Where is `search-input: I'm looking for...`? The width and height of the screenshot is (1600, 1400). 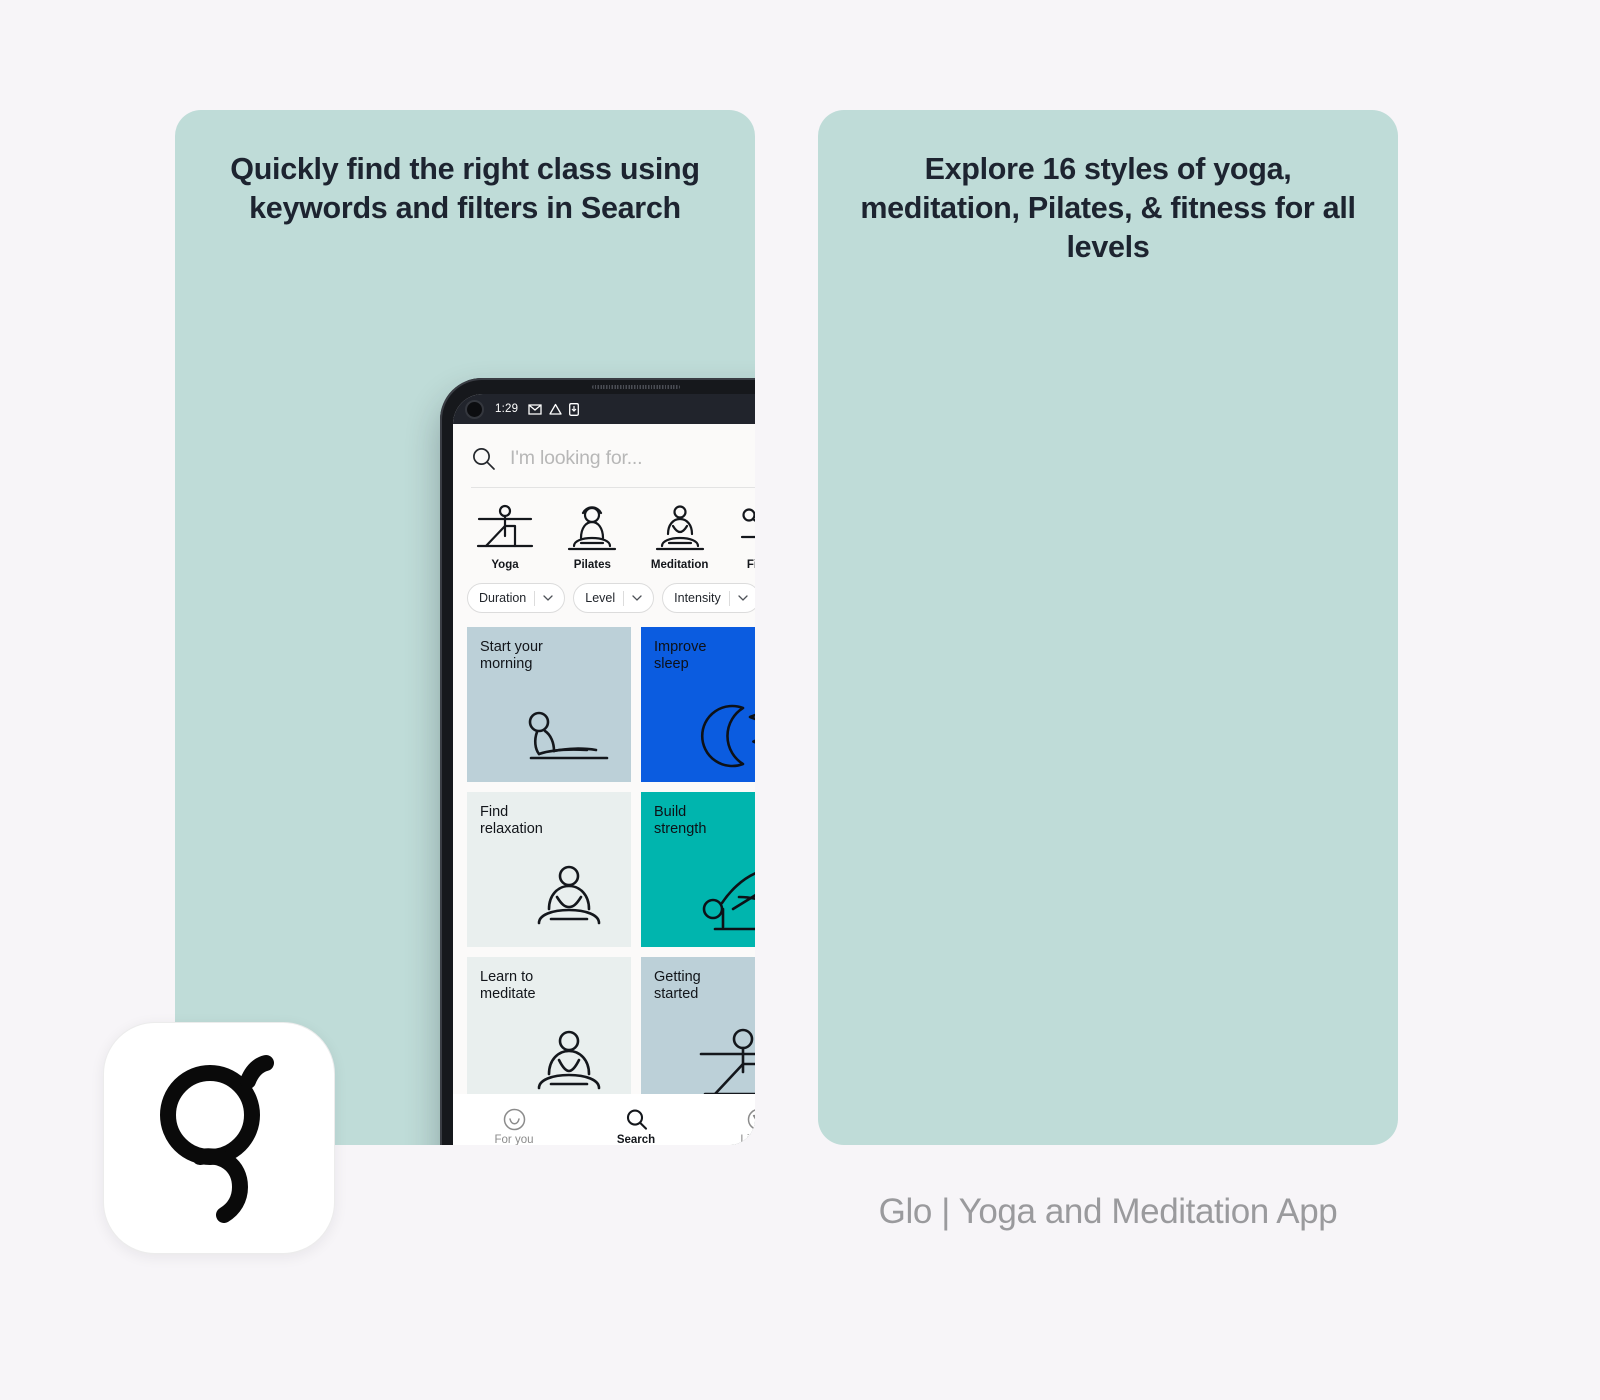 search-input: I'm looking for... is located at coordinates (576, 458).